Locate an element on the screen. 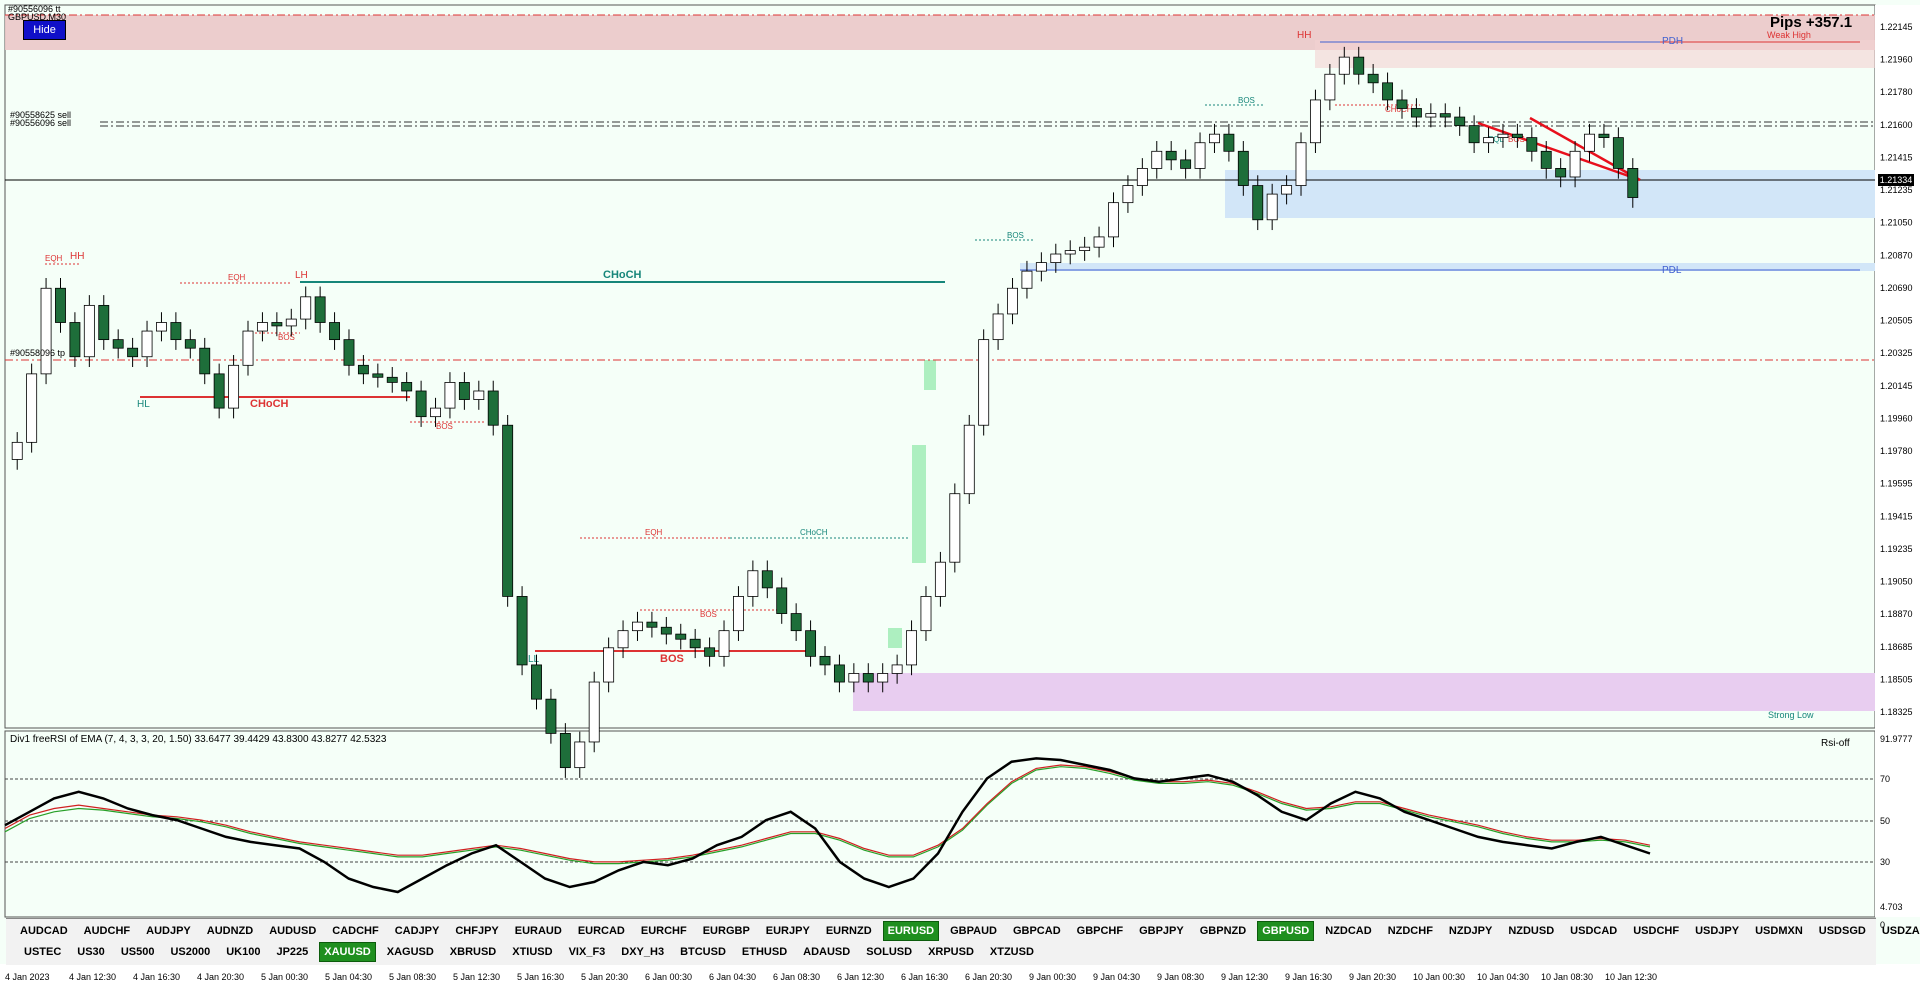 The image size is (1920, 989). symbol-button-dxy_h3: DXY_H3 is located at coordinates (642, 952).